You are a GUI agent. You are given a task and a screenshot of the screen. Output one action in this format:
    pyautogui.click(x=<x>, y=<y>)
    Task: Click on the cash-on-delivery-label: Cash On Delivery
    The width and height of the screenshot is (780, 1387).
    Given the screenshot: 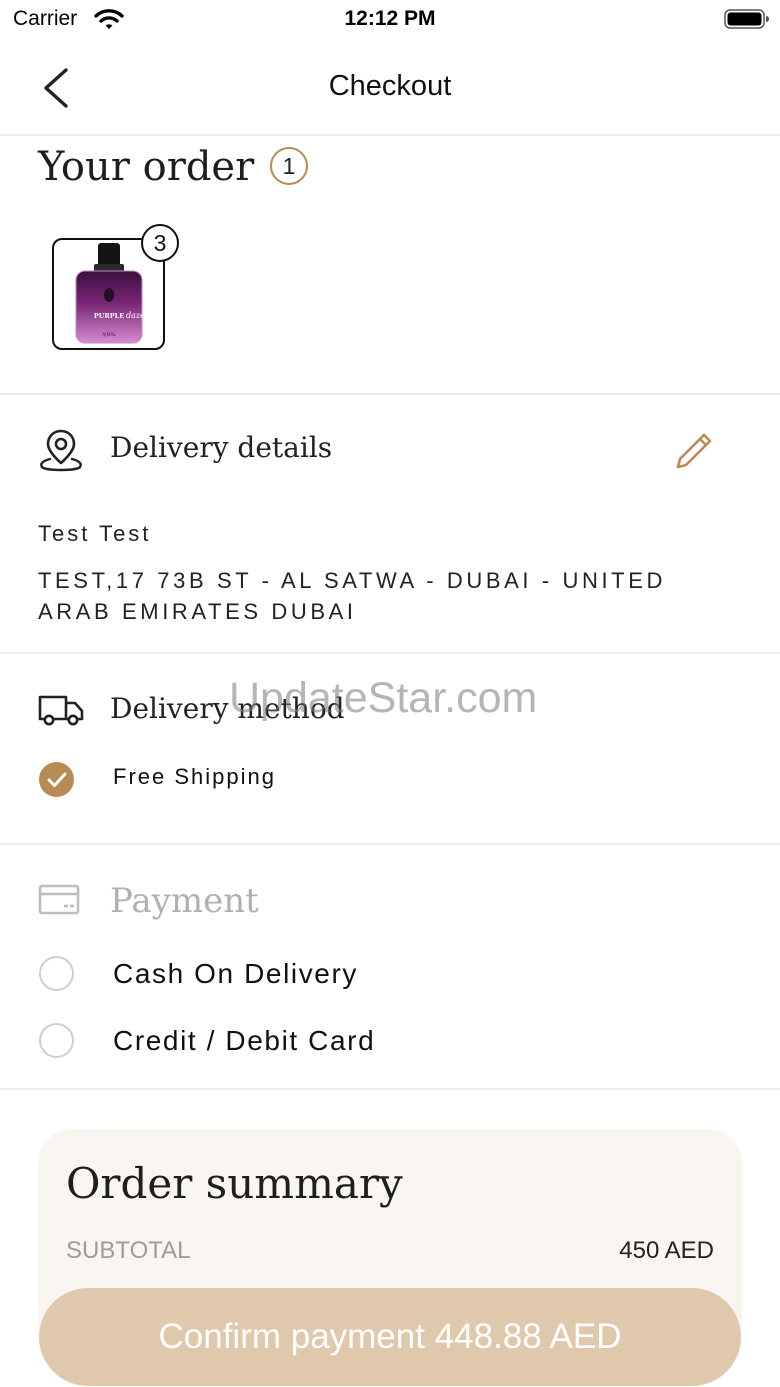 What is the action you would take?
    pyautogui.click(x=235, y=974)
    